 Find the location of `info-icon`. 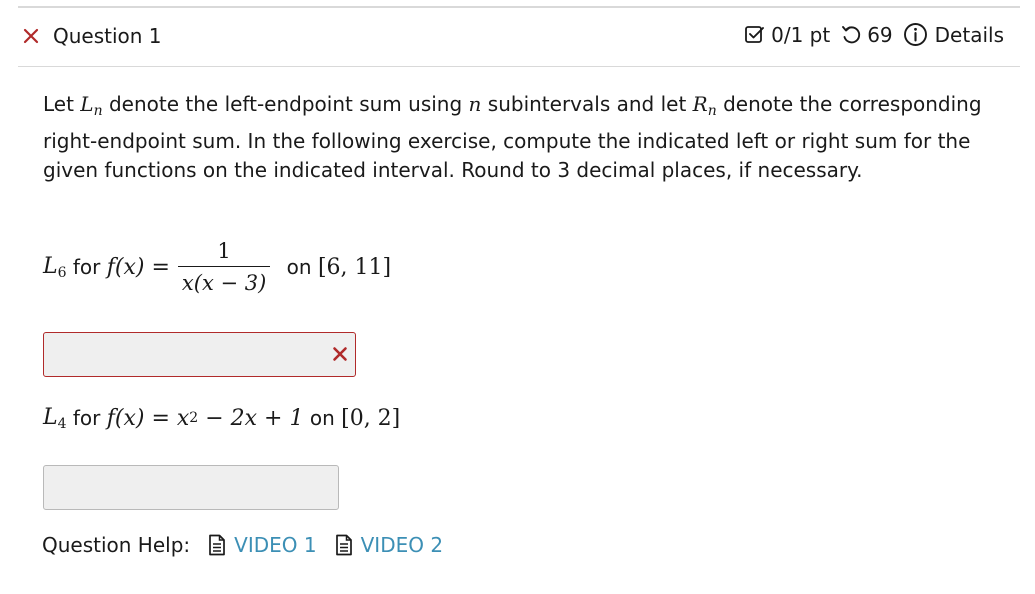

info-icon is located at coordinates (915, 34).